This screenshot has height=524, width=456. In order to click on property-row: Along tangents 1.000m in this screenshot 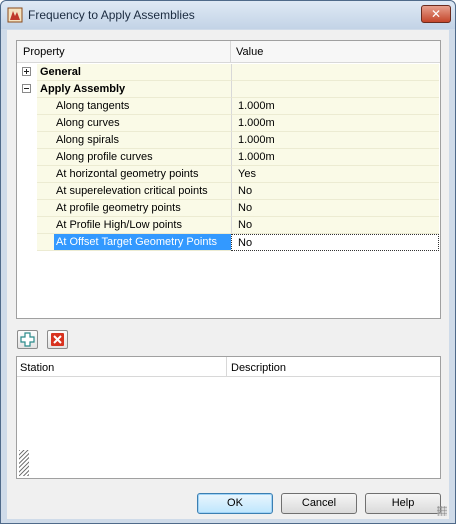, I will do `click(228, 106)`.